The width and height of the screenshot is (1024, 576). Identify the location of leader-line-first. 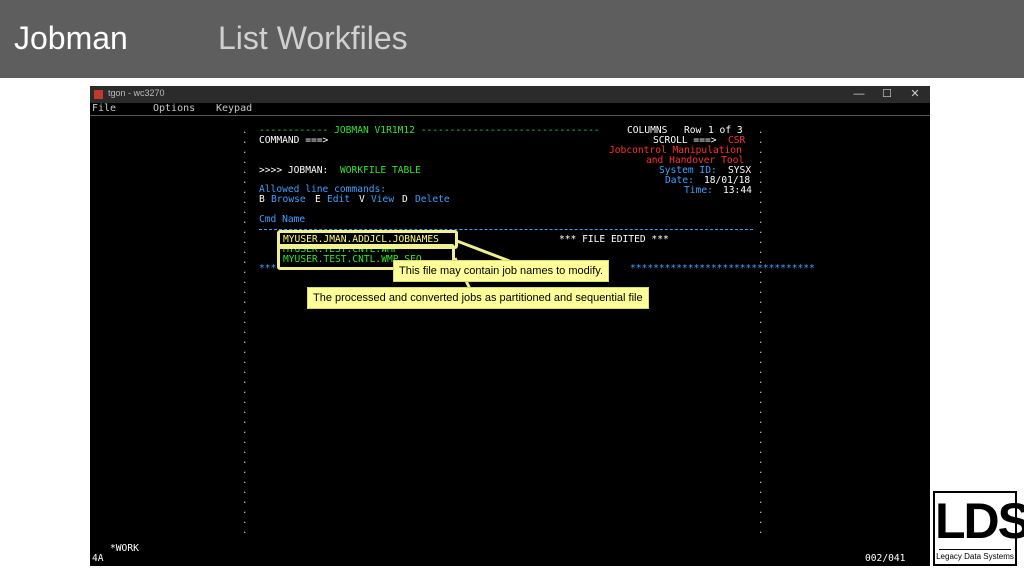
(484, 251).